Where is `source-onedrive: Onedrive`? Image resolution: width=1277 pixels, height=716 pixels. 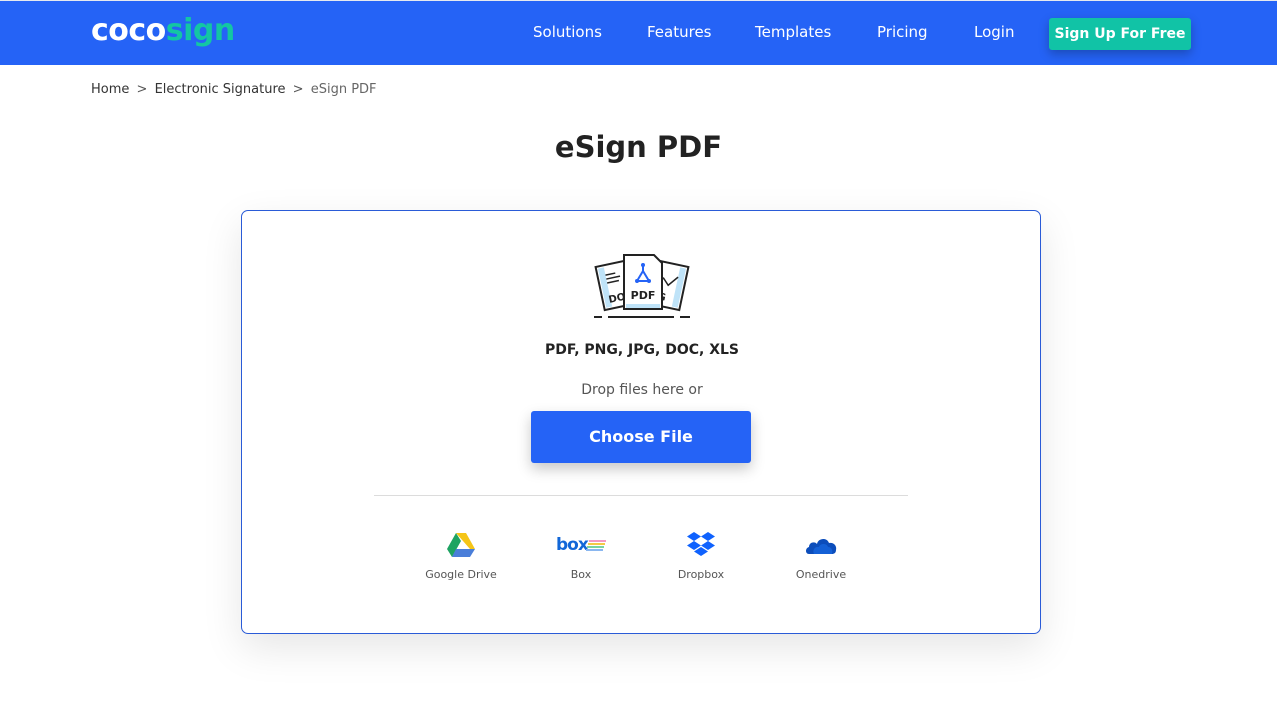 source-onedrive: Onedrive is located at coordinates (821, 556).